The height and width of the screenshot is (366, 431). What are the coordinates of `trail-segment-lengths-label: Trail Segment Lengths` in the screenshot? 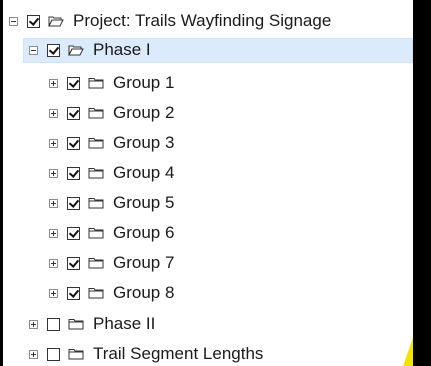 It's located at (178, 353).